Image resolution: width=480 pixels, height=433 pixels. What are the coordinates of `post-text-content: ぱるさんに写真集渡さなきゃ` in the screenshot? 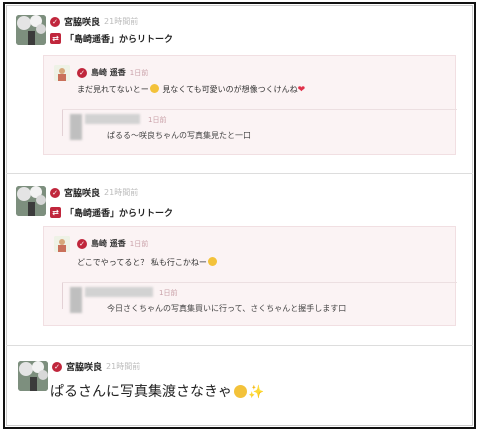 It's located at (141, 392).